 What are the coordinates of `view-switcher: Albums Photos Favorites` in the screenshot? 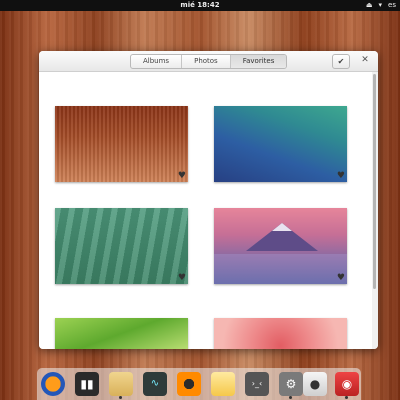 It's located at (209, 61).